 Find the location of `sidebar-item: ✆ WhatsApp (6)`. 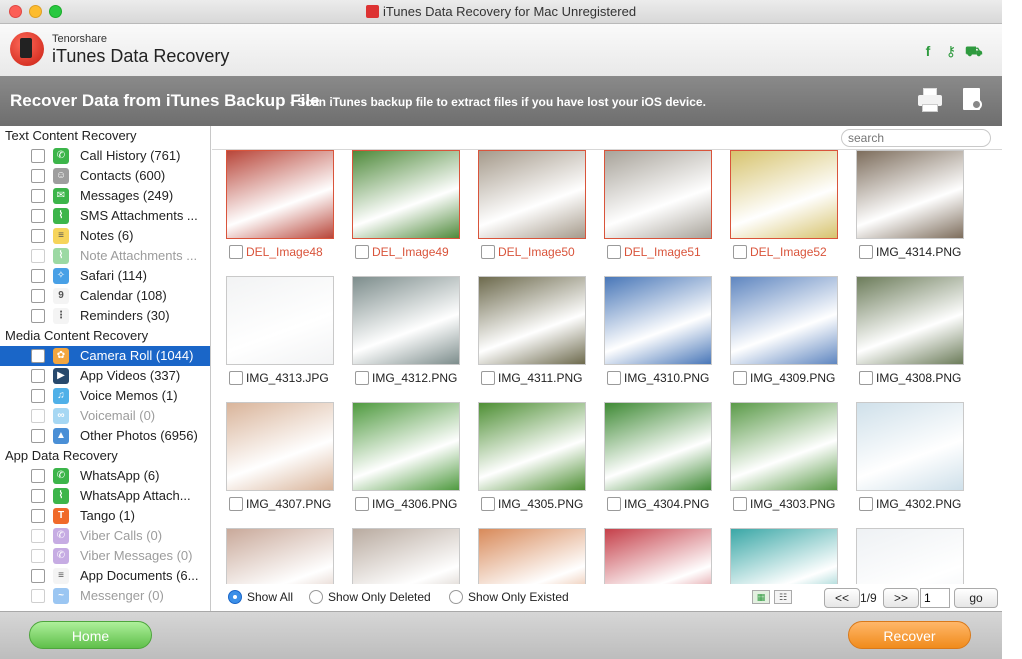

sidebar-item: ✆ WhatsApp (6) is located at coordinates (105, 476).